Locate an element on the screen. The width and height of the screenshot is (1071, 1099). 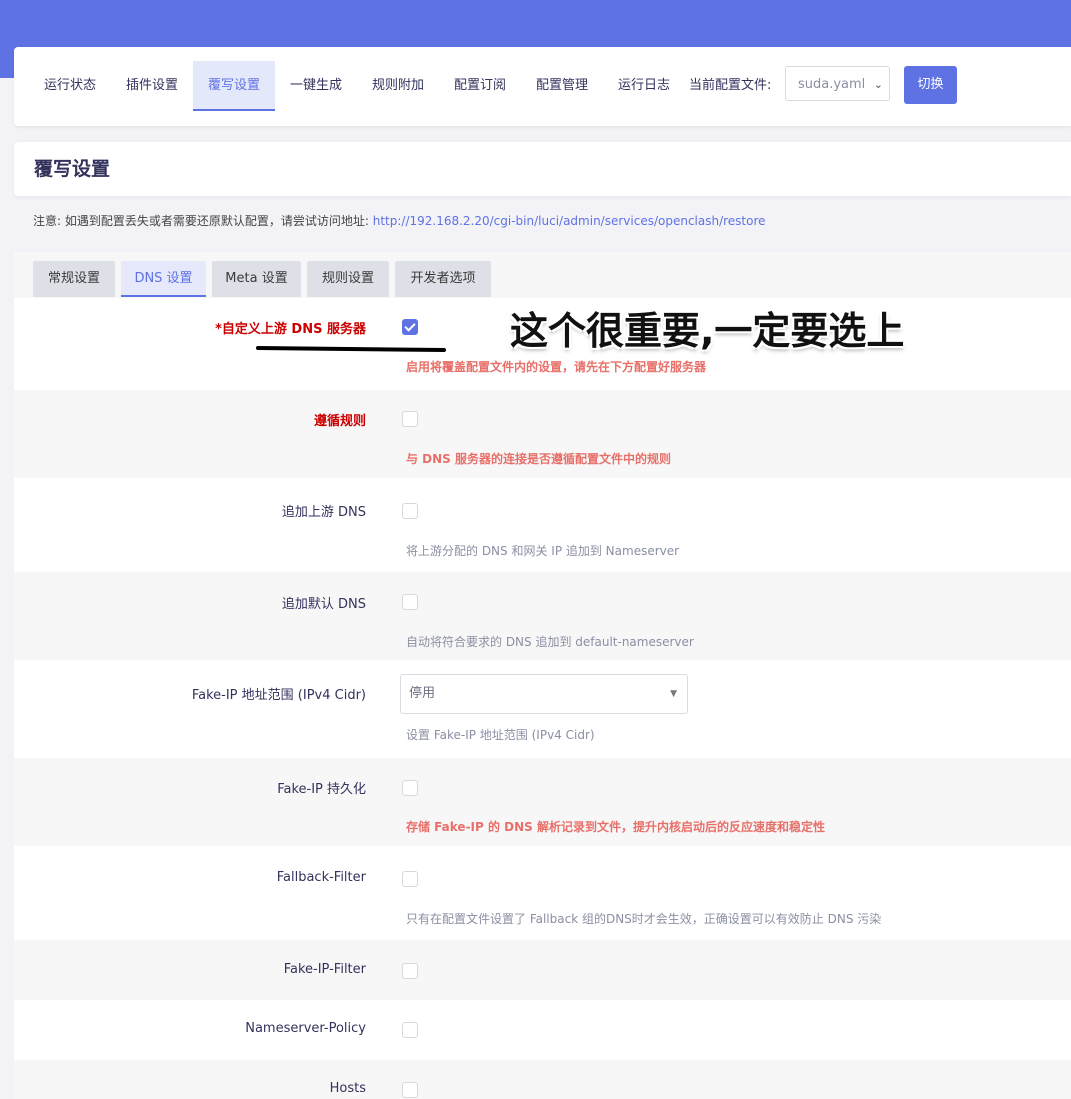
setting-label: 遵循规则 is located at coordinates (339, 421).